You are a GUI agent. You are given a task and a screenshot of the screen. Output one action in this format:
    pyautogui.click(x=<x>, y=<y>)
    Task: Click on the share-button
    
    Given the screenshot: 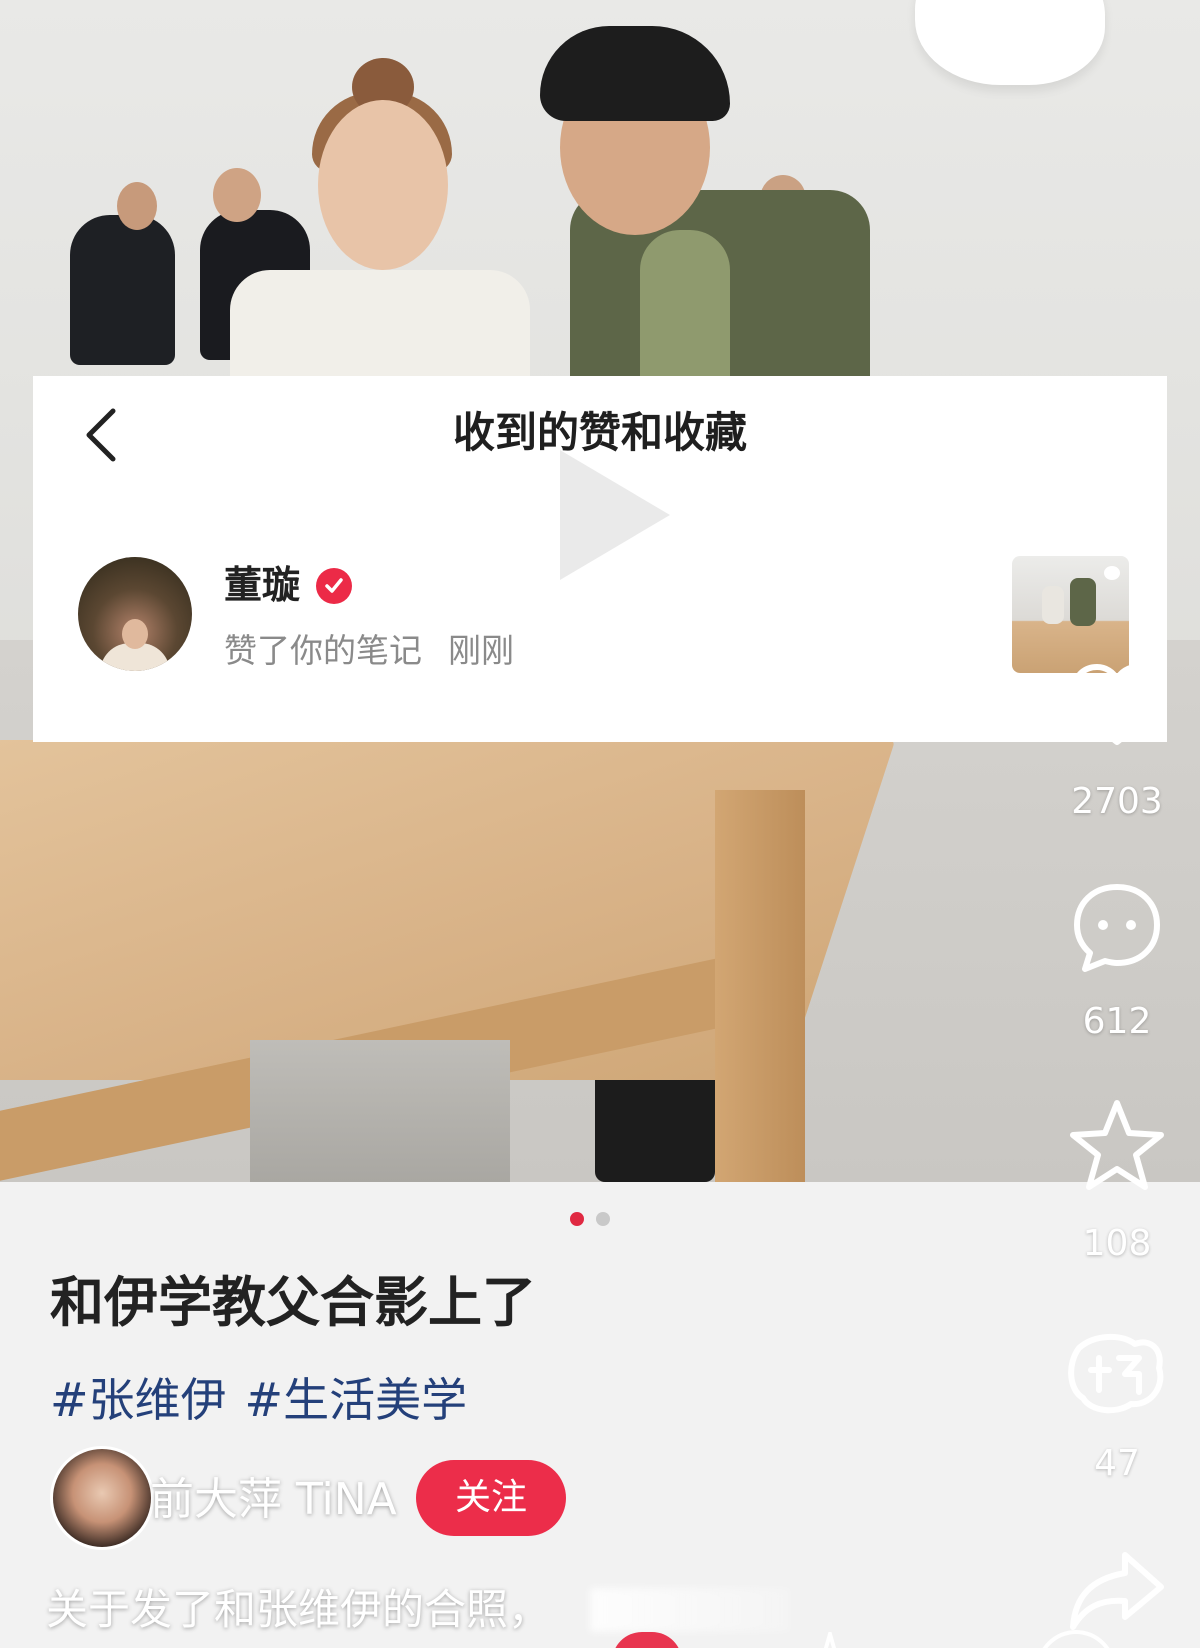 What is the action you would take?
    pyautogui.click(x=1117, y=1590)
    